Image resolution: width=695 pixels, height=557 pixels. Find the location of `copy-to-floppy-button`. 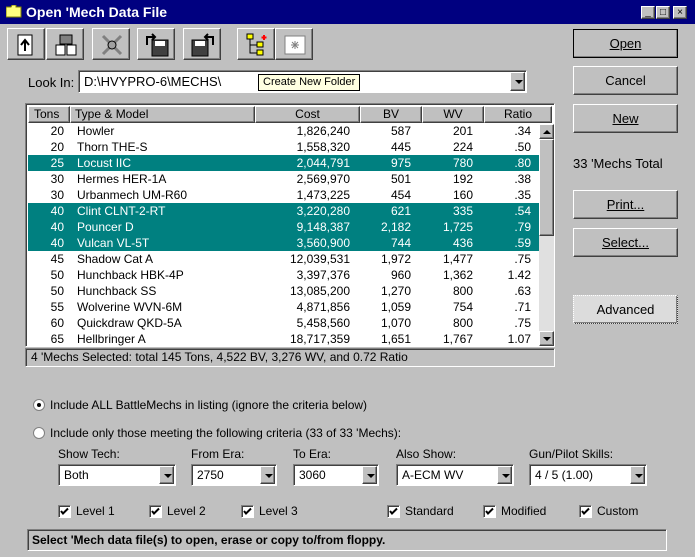

copy-to-floppy-button is located at coordinates (156, 44).